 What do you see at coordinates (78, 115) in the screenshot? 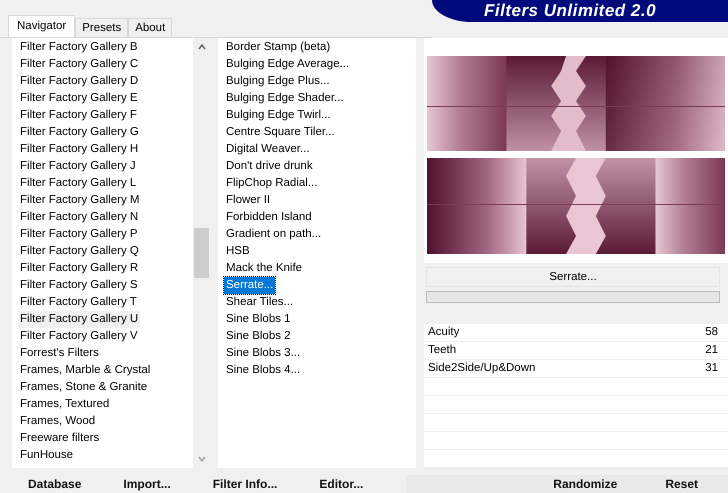
I see `category-item: Filter Factory Gallery F` at bounding box center [78, 115].